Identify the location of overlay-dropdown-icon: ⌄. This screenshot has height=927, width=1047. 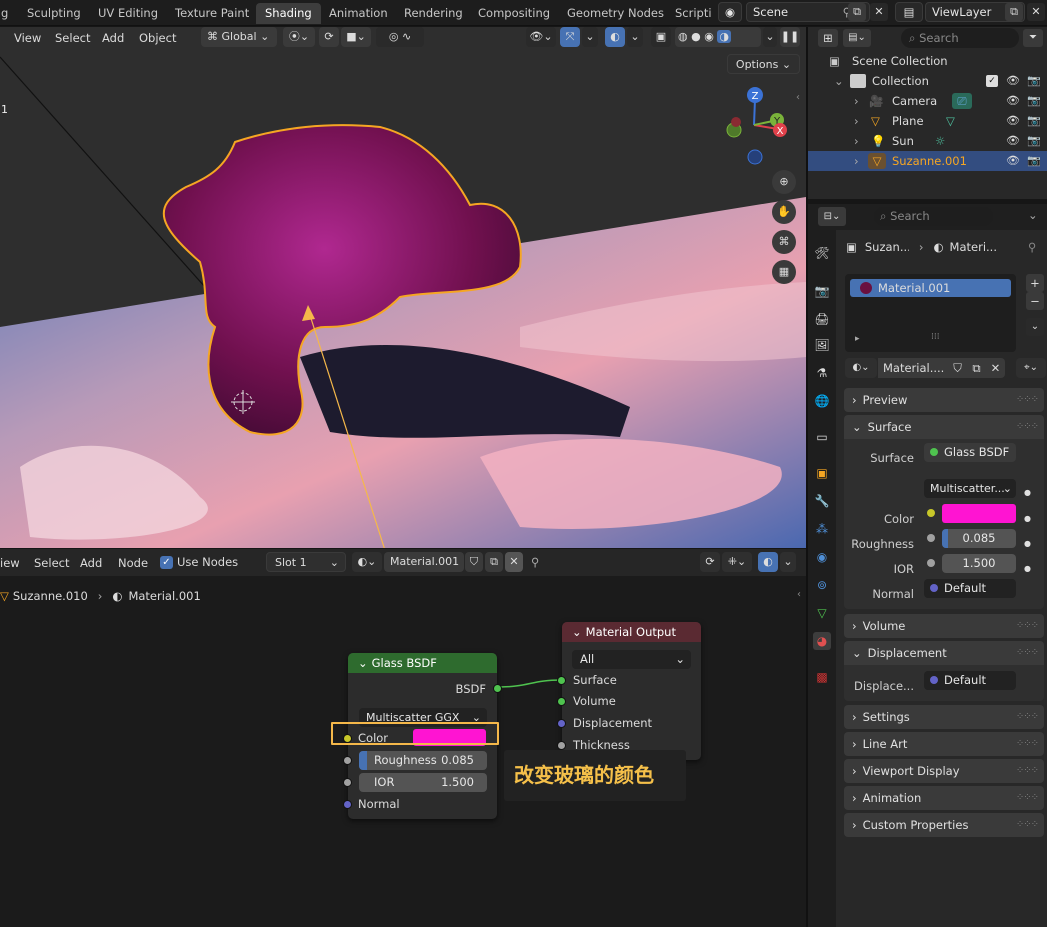
(635, 37).